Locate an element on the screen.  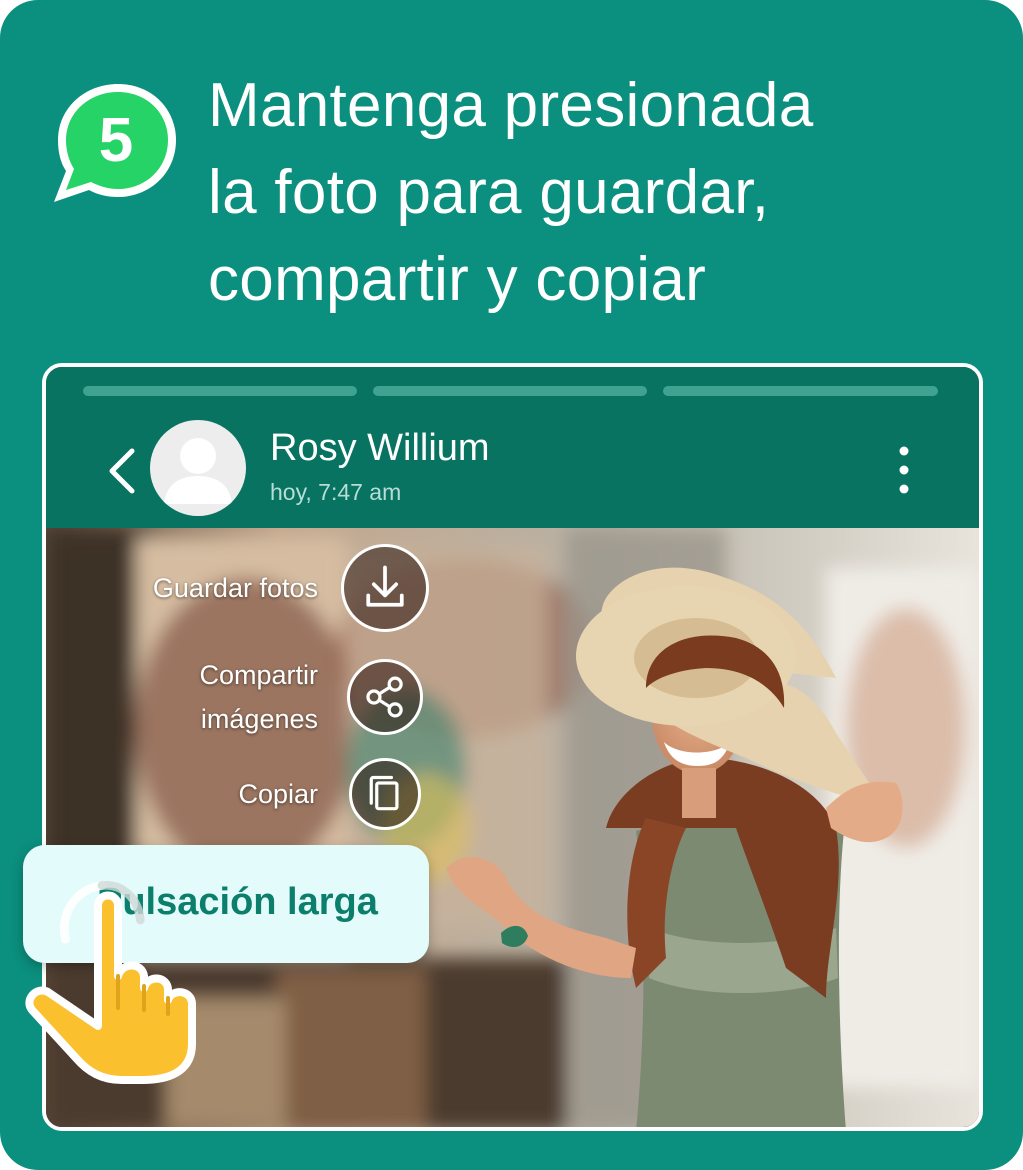
status-timestamp: hoy, 7:47 am is located at coordinates (336, 492).